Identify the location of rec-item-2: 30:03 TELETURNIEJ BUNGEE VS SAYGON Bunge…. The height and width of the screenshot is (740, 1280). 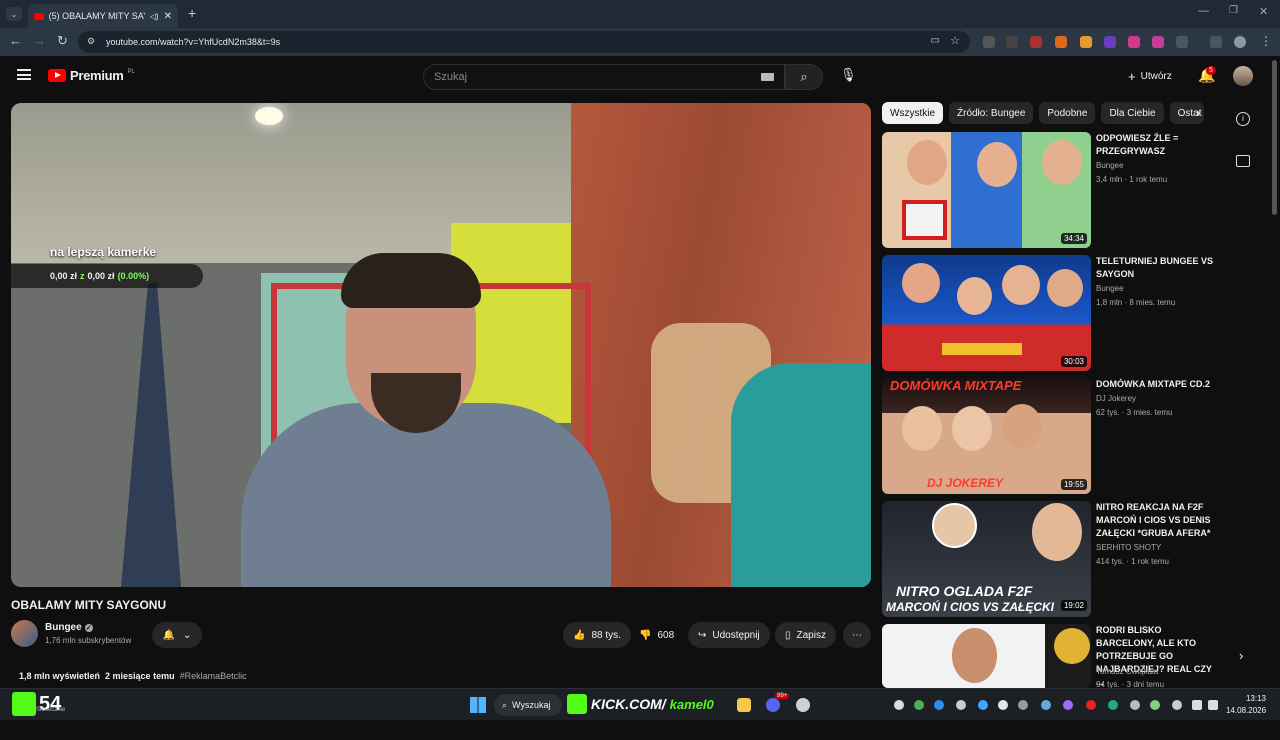
(1047, 313).